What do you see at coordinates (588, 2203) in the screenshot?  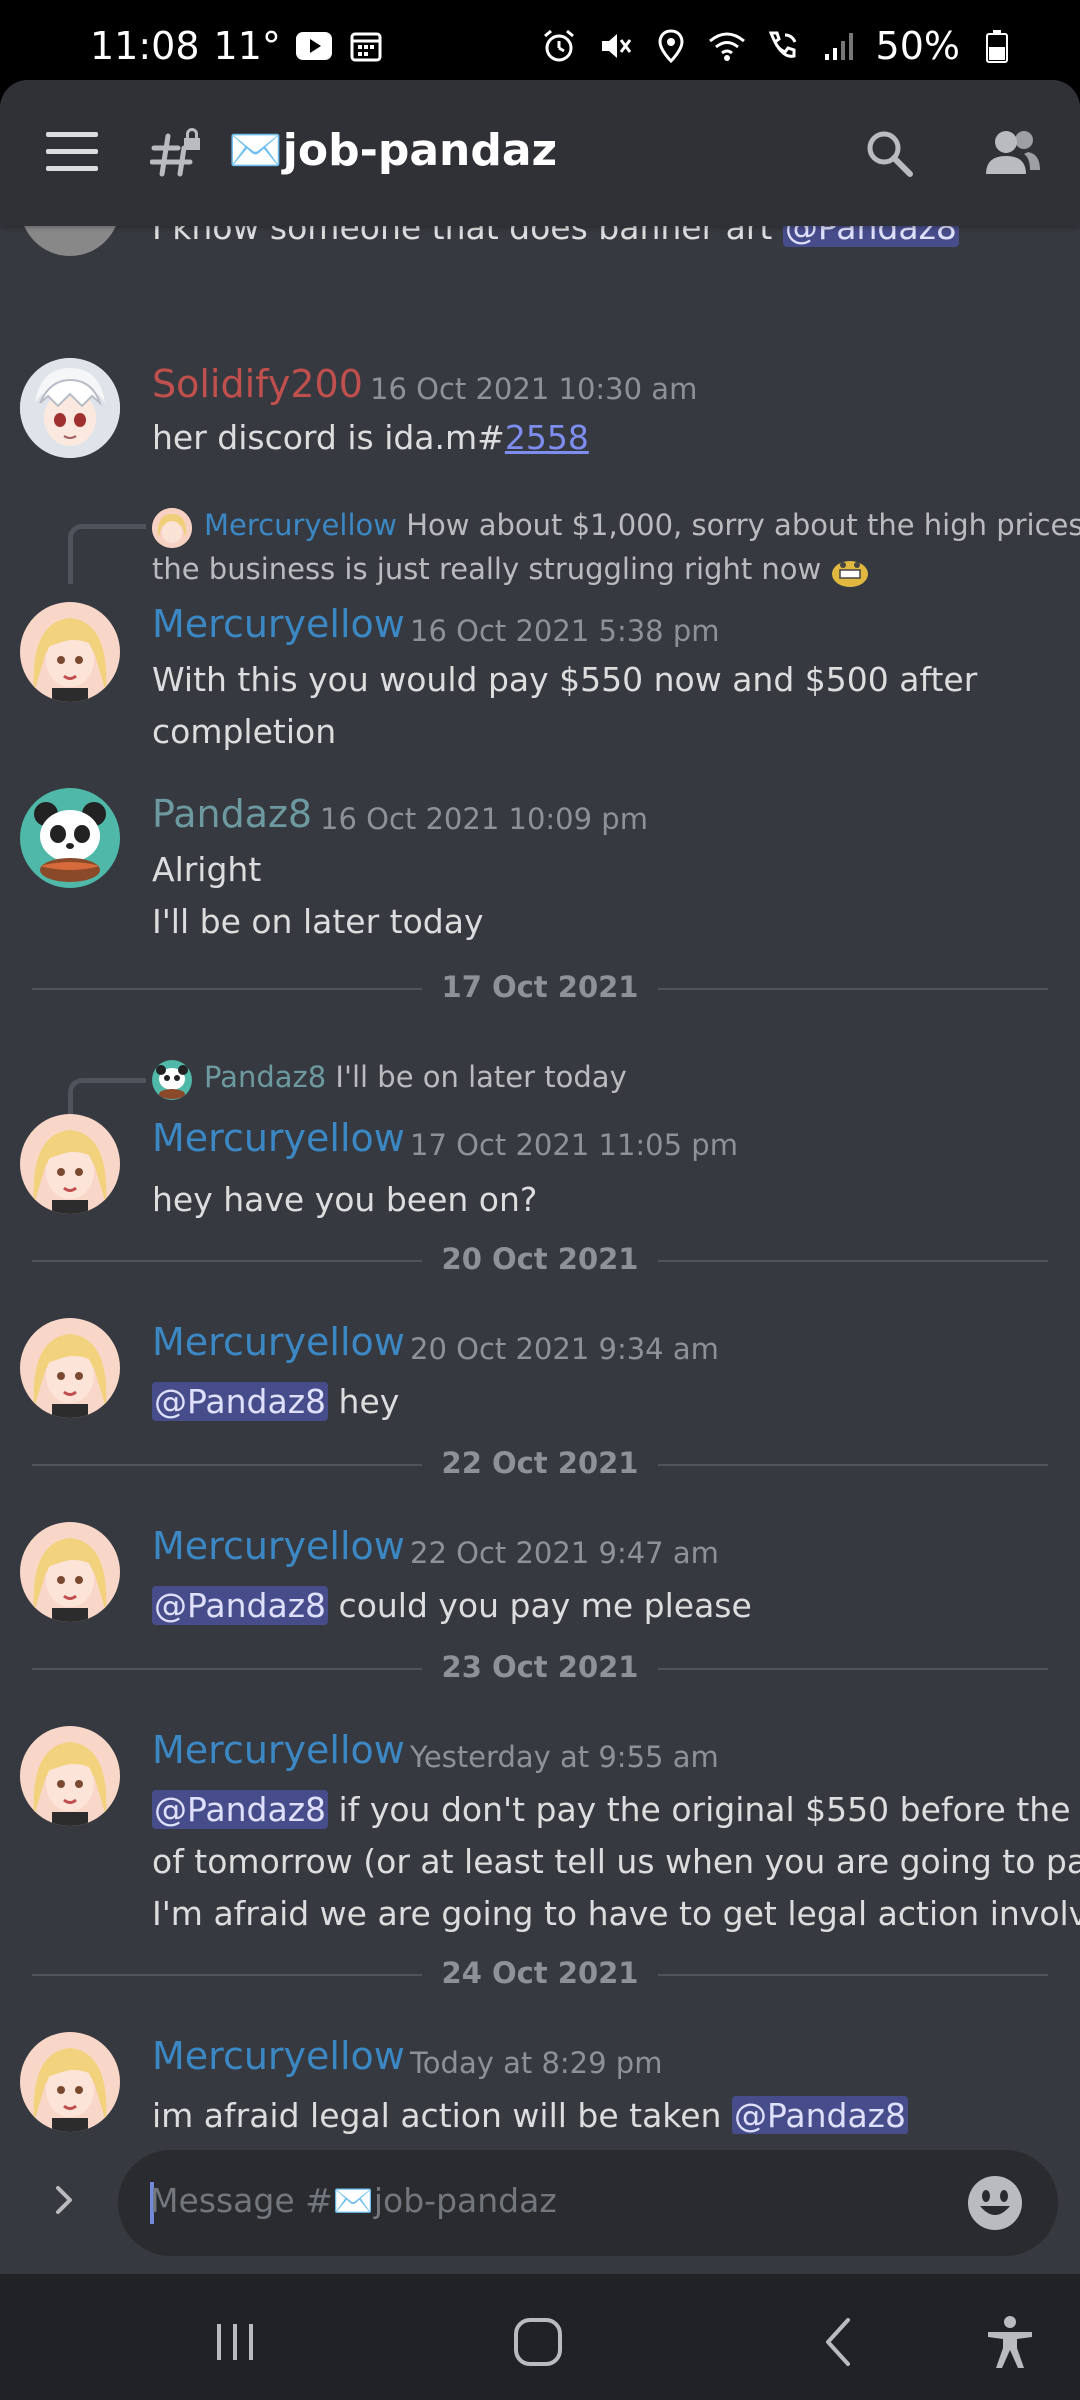 I see `message-input: Message #✉️job-pandaz` at bounding box center [588, 2203].